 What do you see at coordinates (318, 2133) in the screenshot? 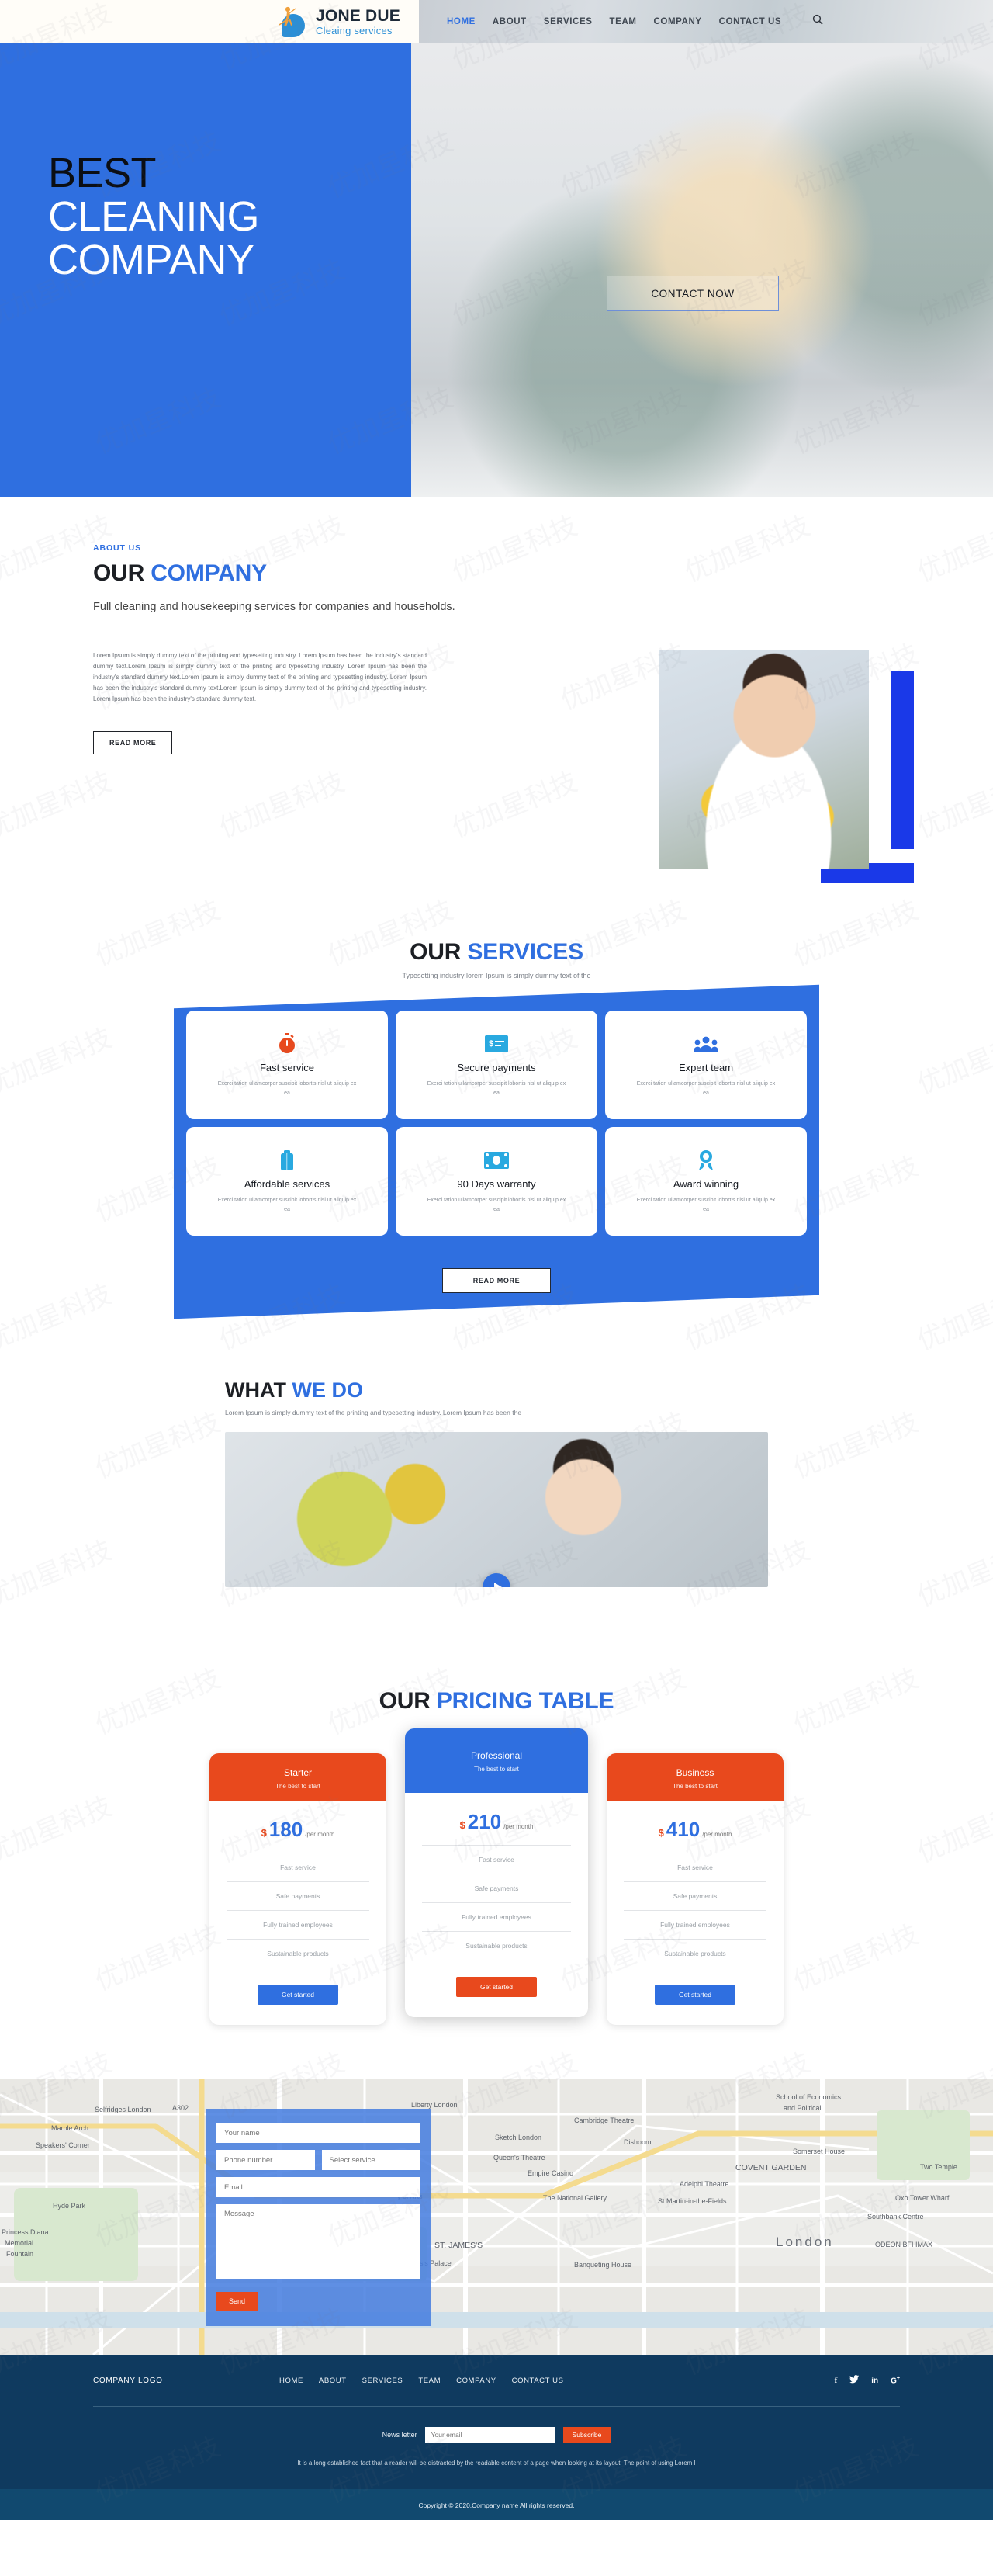
I see `name-input` at bounding box center [318, 2133].